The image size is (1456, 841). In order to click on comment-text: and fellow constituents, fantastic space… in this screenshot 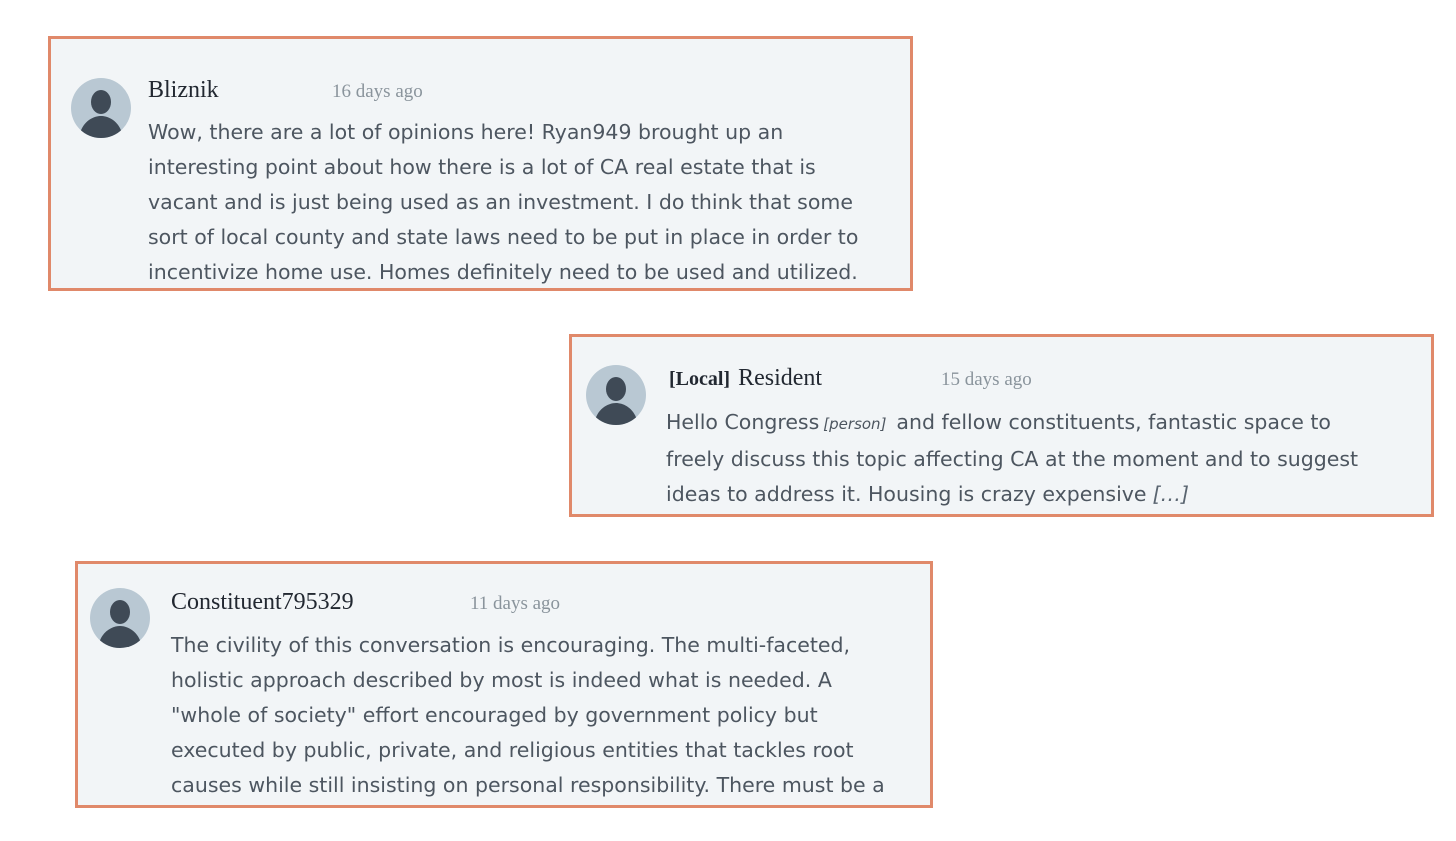, I will do `click(1113, 422)`.